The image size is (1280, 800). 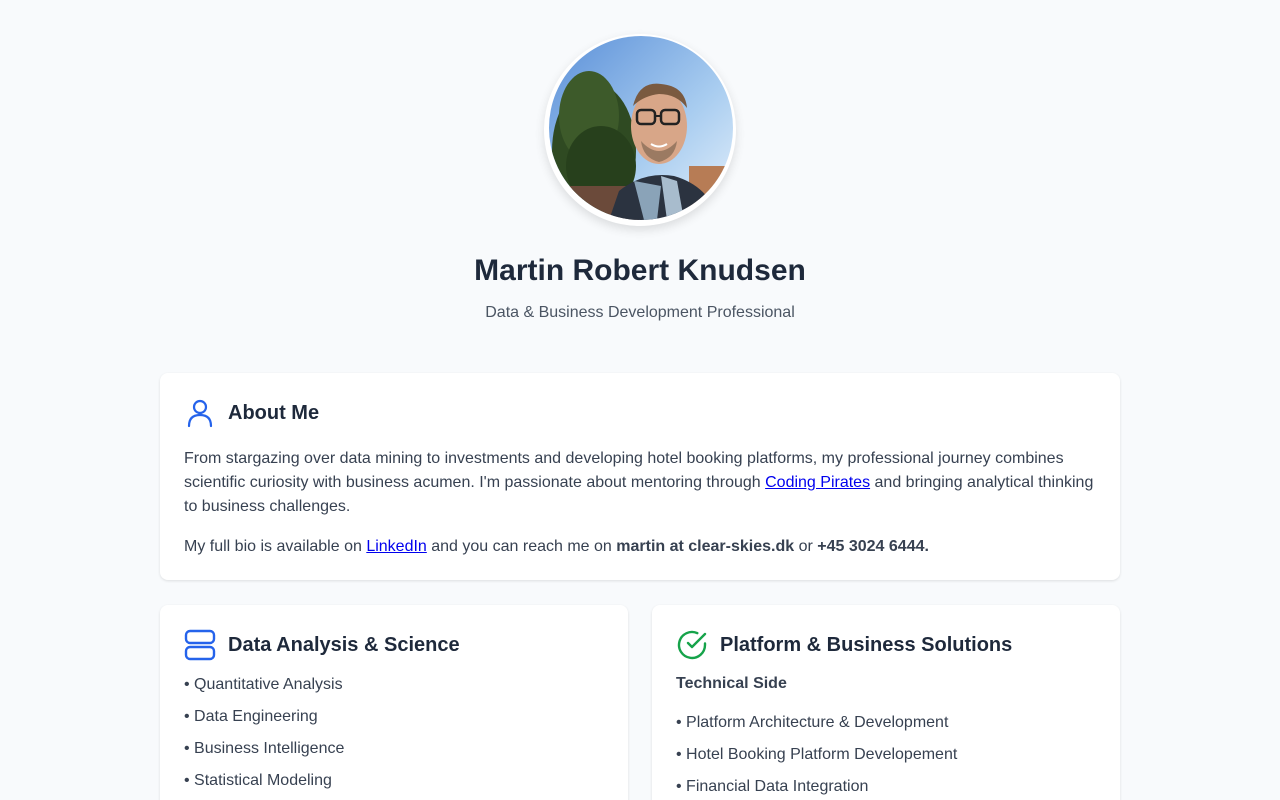 I want to click on user-icon, so click(x=200, y=413).